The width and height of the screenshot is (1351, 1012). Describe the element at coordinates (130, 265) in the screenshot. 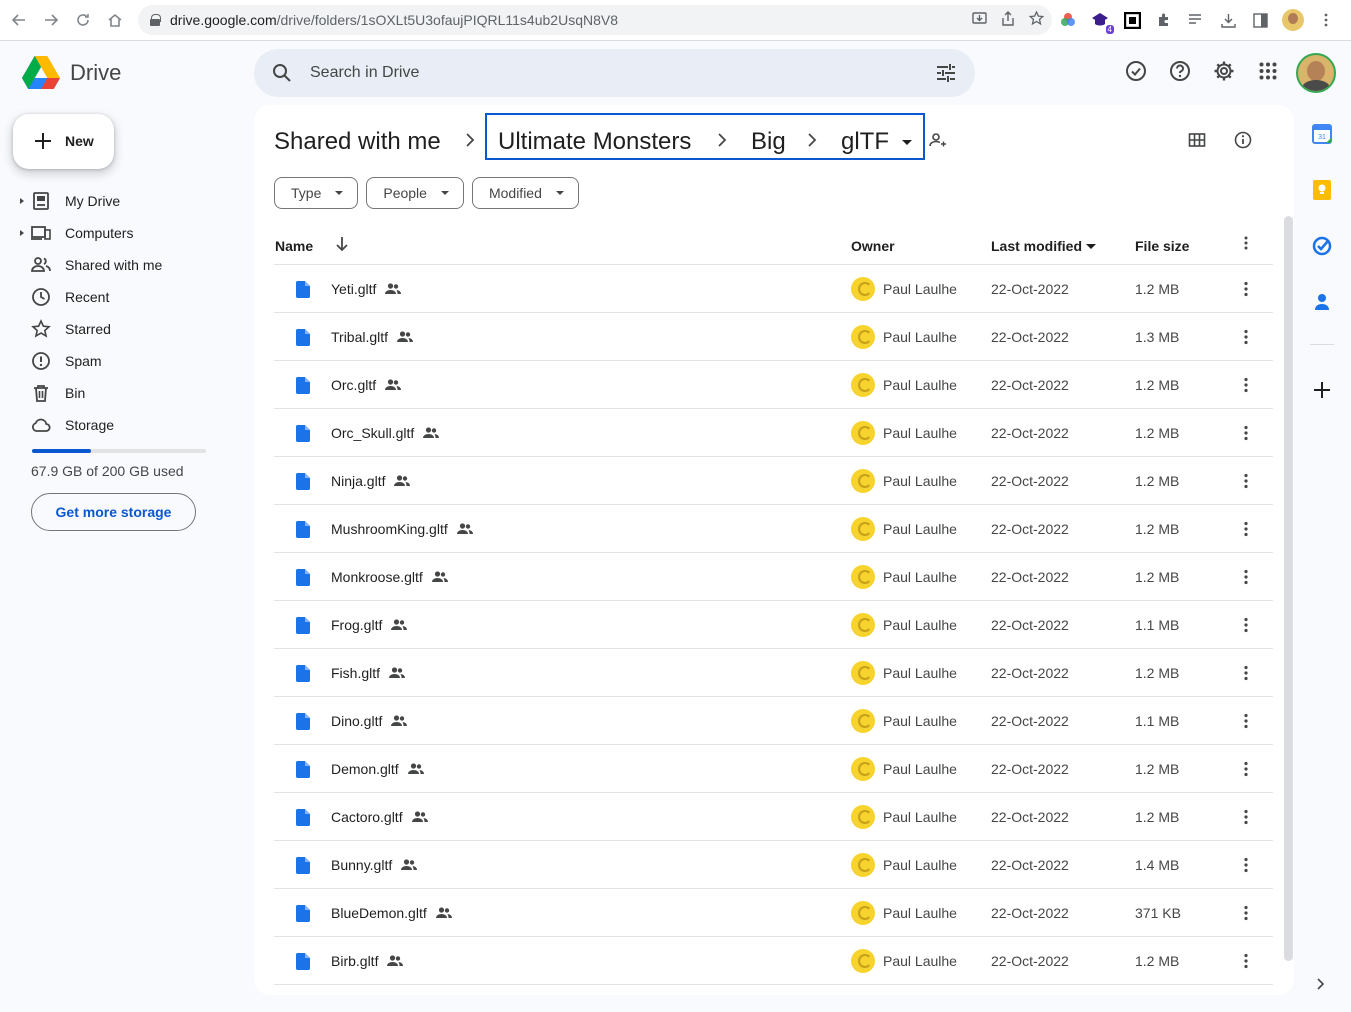

I see `sidebar-item-shared-with-me: Shared with me` at that location.